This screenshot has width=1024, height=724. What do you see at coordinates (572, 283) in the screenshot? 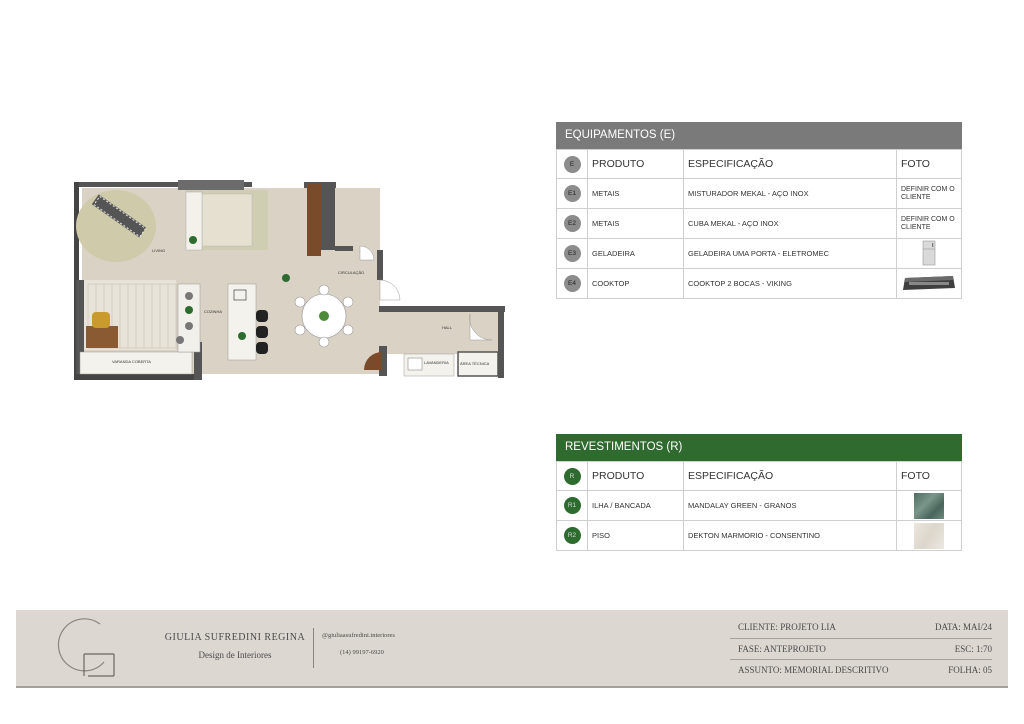
I see `row-code: E4` at bounding box center [572, 283].